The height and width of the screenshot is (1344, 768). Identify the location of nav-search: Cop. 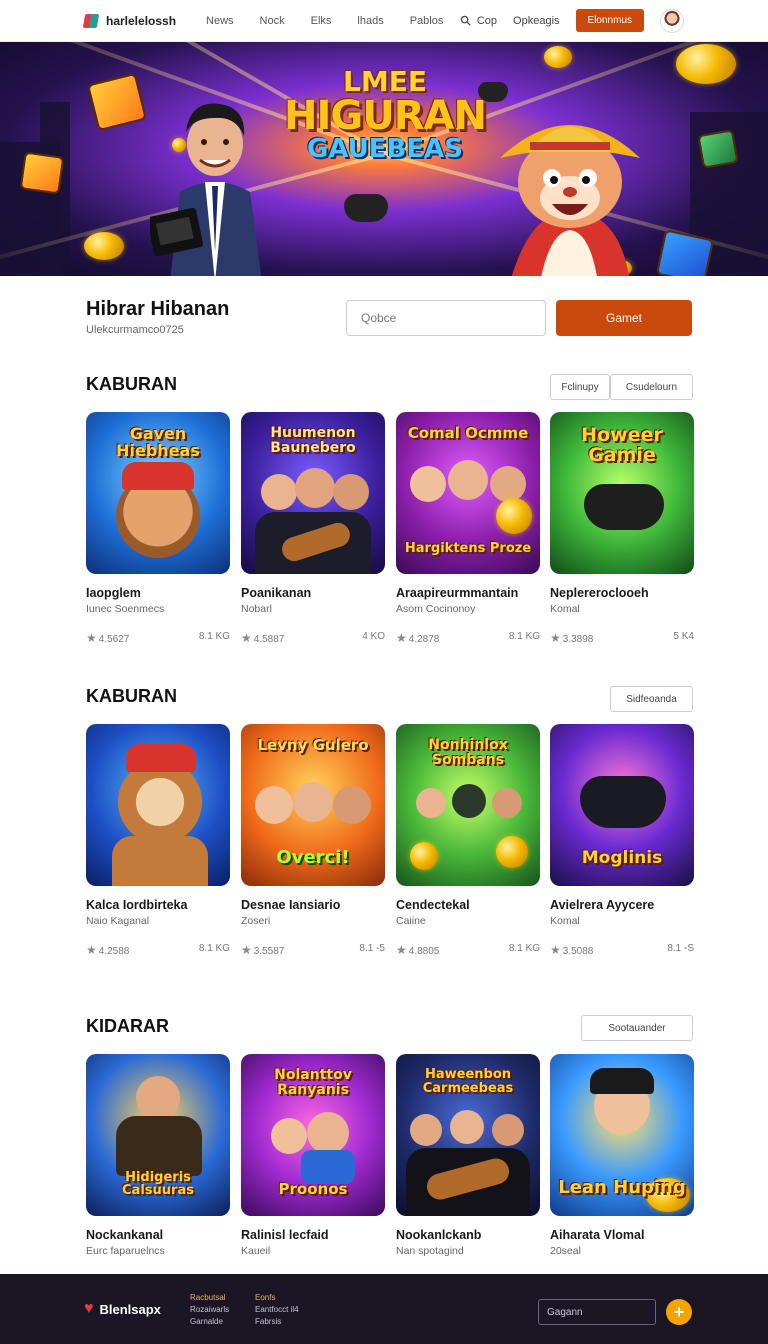
(478, 21).